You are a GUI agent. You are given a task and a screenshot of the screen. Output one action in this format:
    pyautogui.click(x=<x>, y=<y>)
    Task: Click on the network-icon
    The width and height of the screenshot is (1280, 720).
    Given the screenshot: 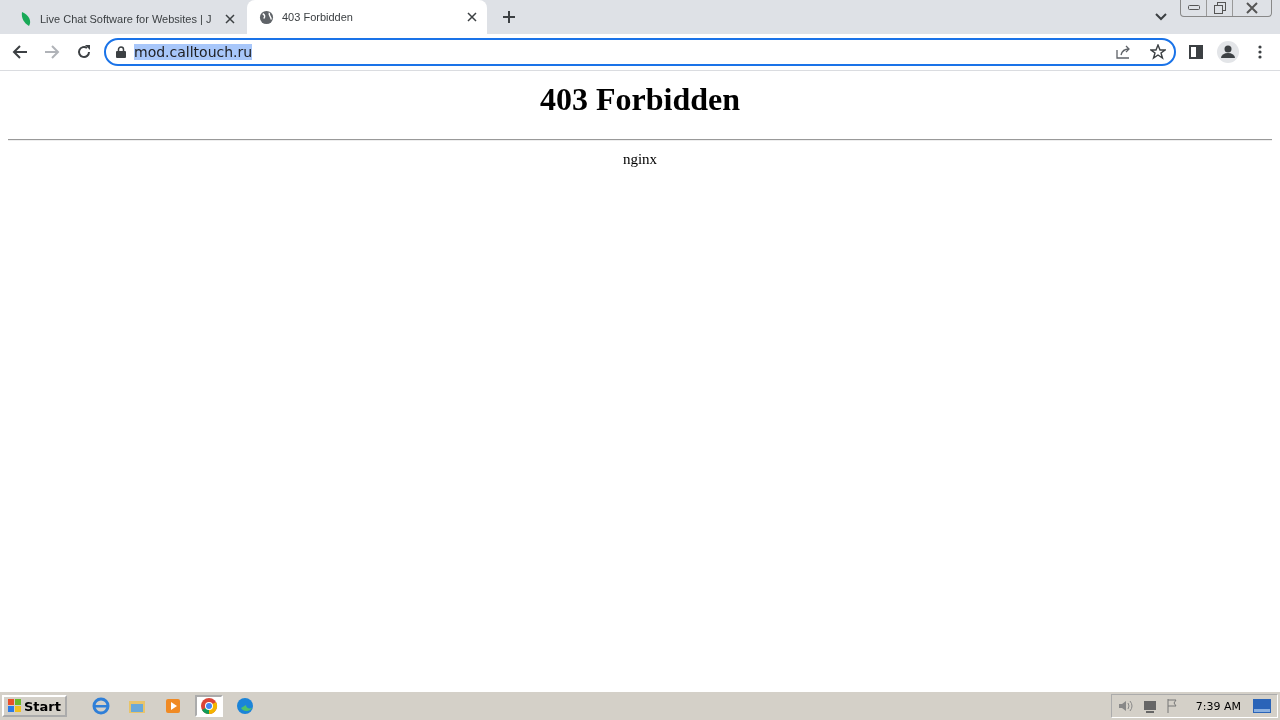 What is the action you would take?
    pyautogui.click(x=1149, y=706)
    